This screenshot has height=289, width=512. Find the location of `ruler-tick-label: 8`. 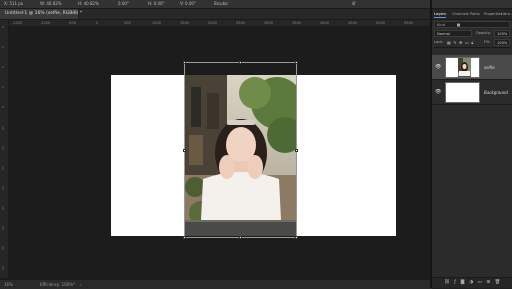

ruler-tick-label: 8 is located at coordinates (3, 107).